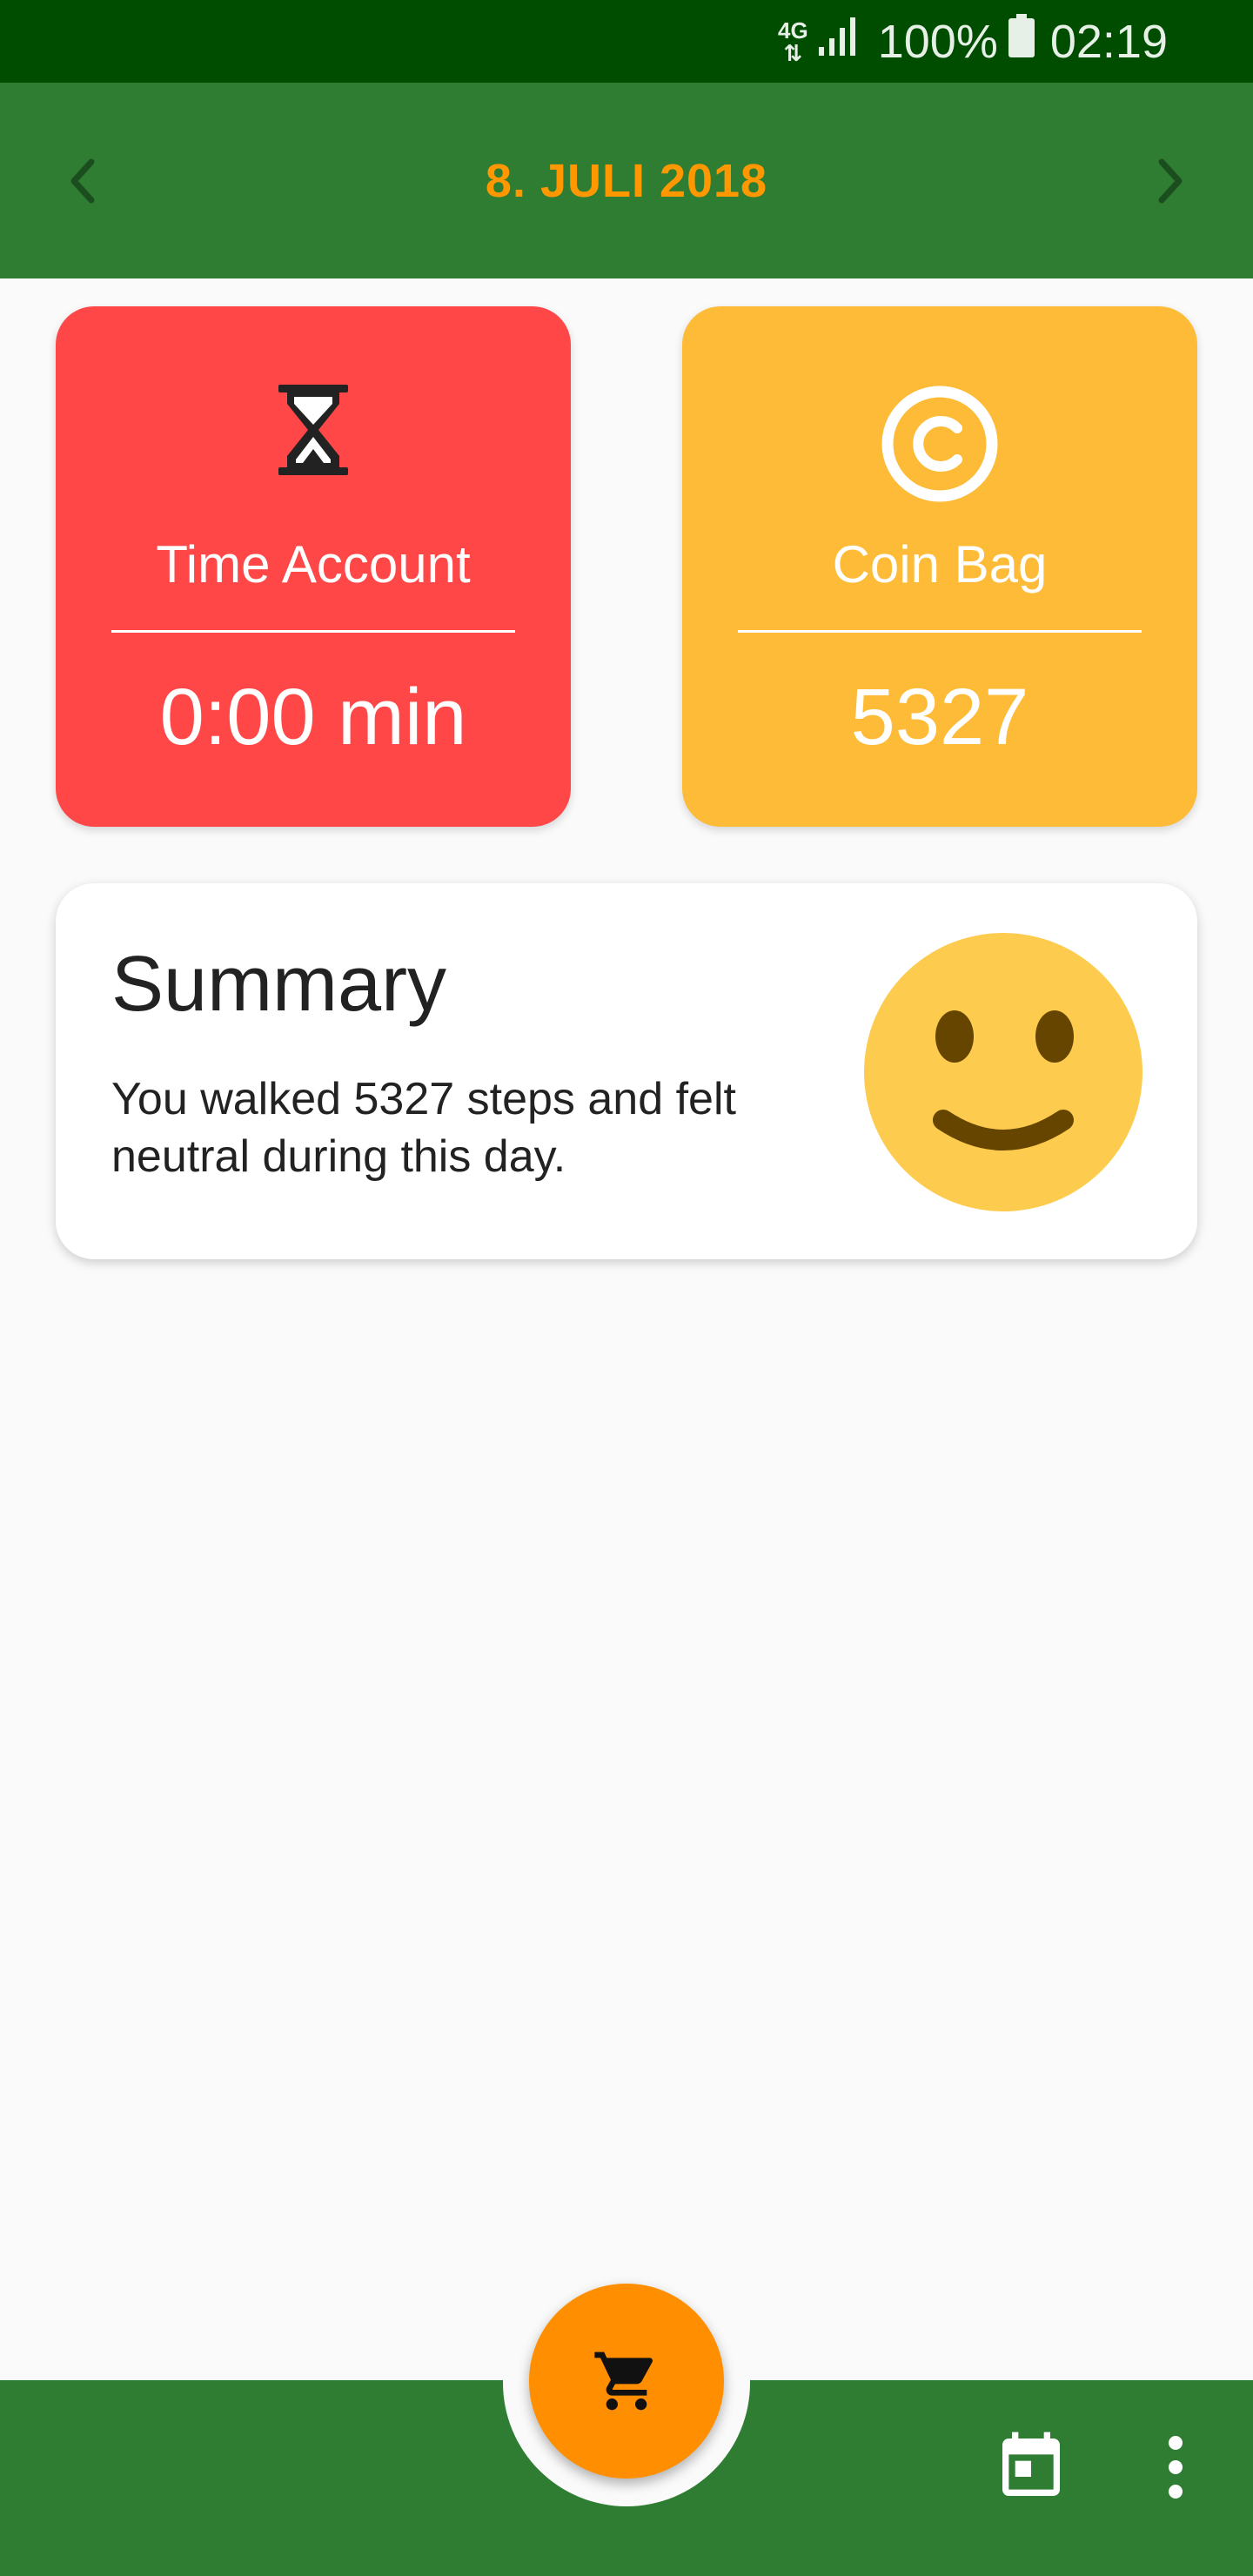  I want to click on hourglass-icon, so click(313, 432).